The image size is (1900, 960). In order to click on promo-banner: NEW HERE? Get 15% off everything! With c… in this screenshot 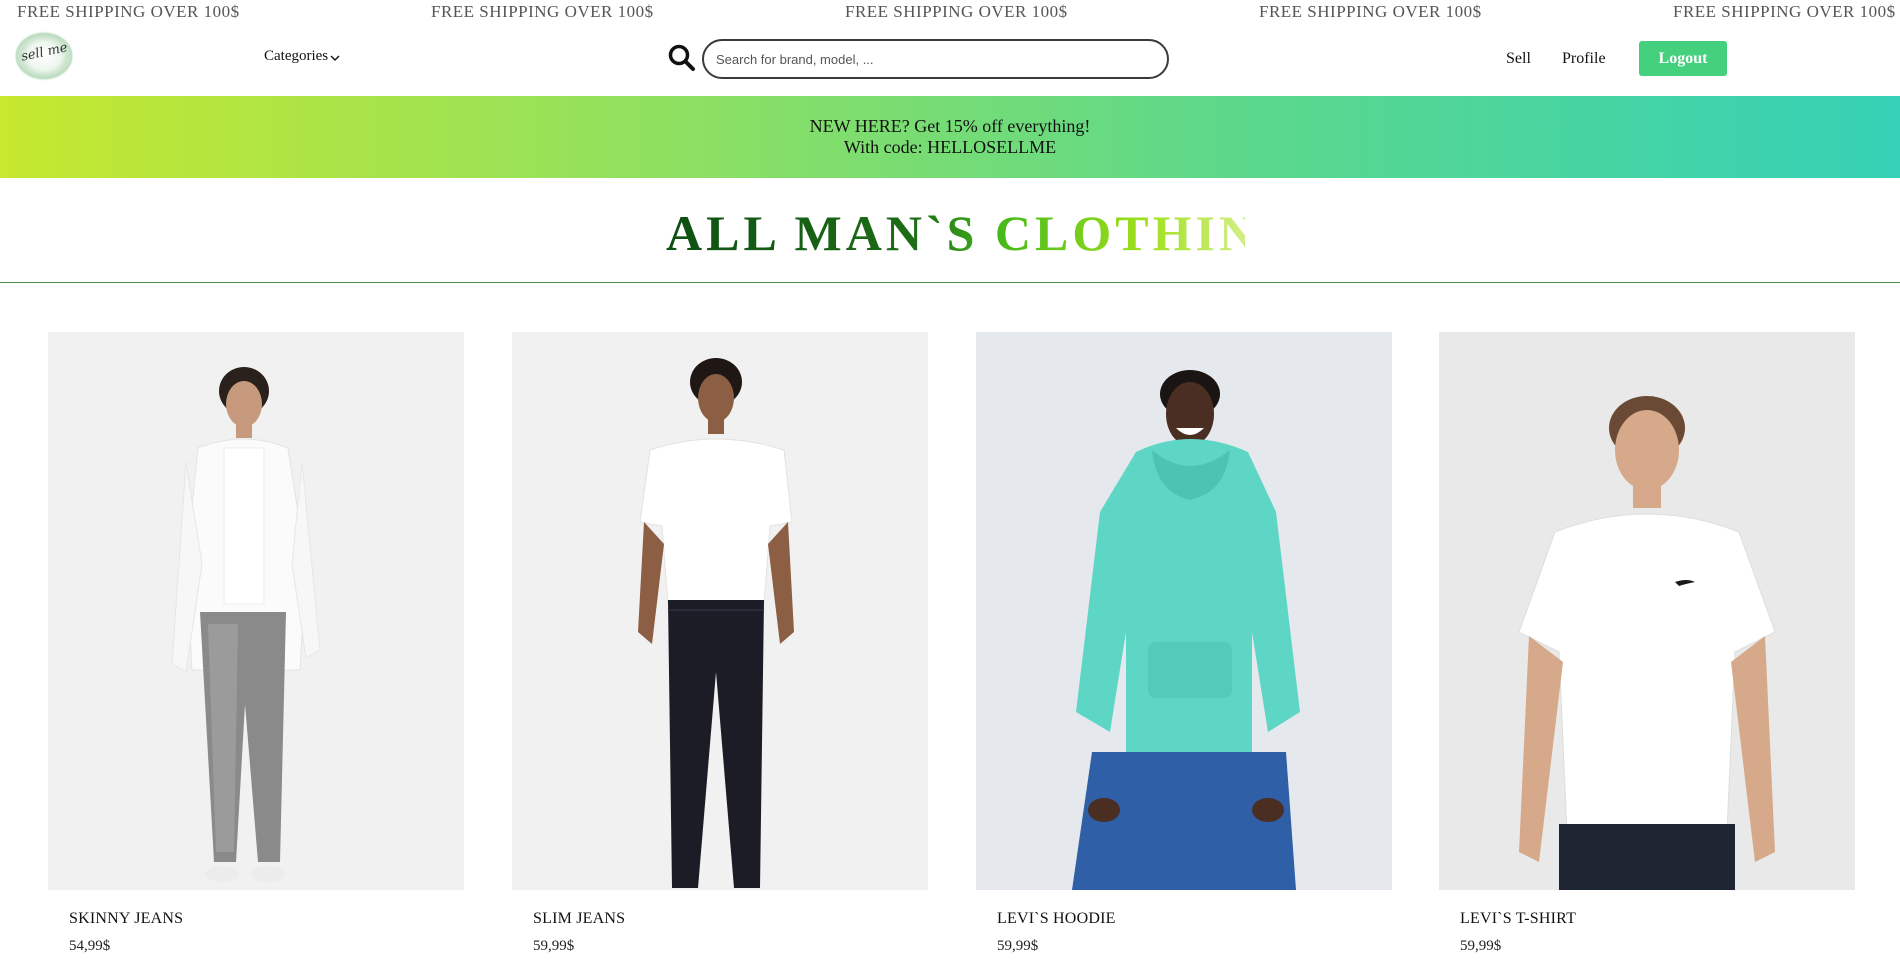, I will do `click(950, 137)`.